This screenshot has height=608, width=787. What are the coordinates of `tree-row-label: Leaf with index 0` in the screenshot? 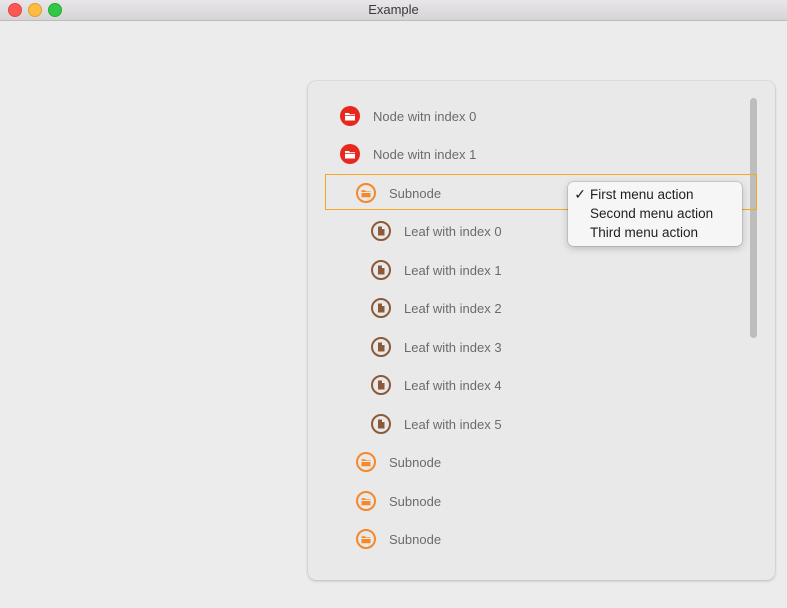 It's located at (453, 231).